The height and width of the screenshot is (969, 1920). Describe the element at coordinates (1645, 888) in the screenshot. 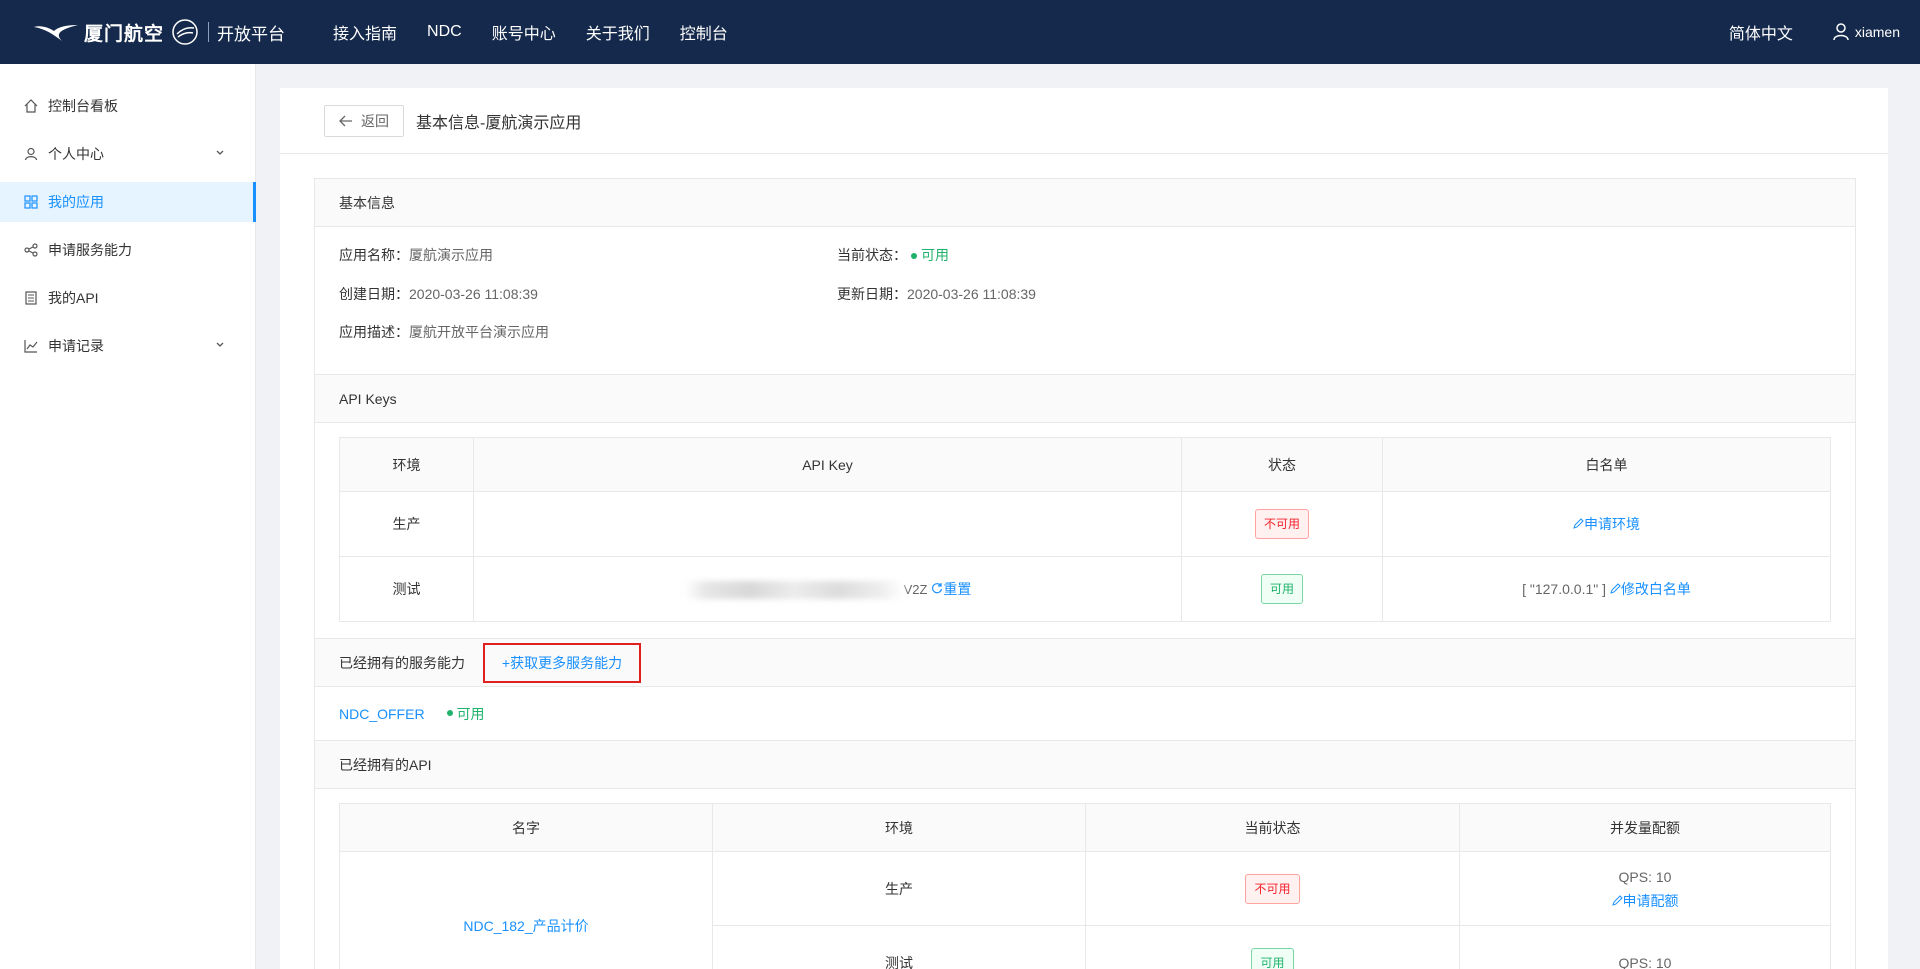

I see `quota-cell: QPS: 10 申请配额` at that location.